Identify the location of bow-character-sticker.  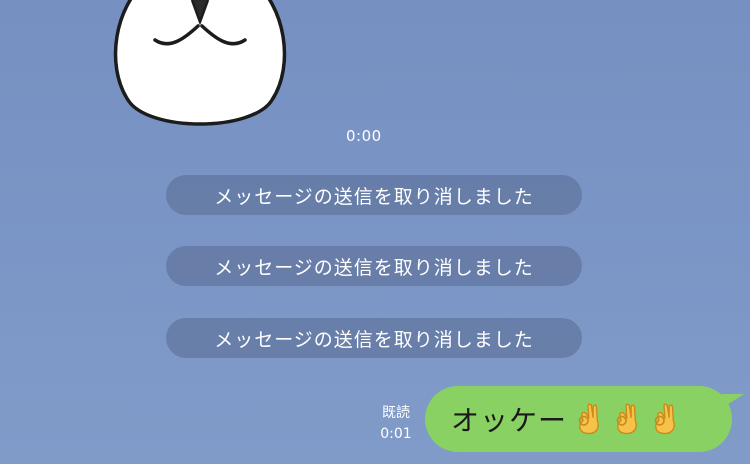
(200, 70).